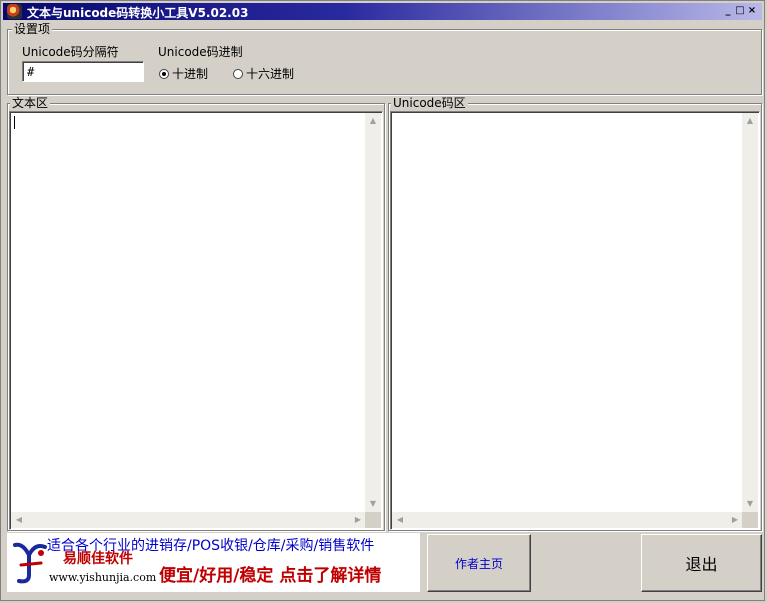  Describe the element at coordinates (429, 103) in the screenshot. I see `unicode-area-group-label: Unicode码区` at that location.